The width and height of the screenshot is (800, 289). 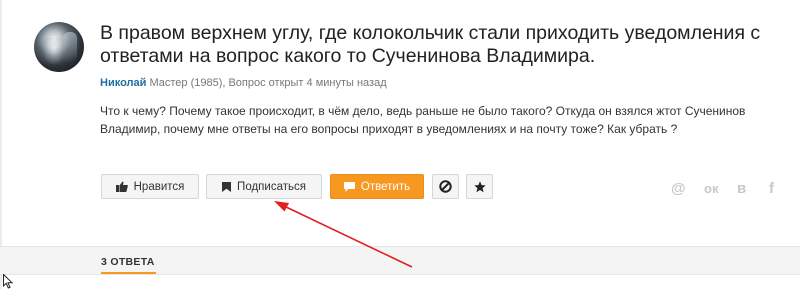 What do you see at coordinates (59, 47) in the screenshot?
I see `avatar` at bounding box center [59, 47].